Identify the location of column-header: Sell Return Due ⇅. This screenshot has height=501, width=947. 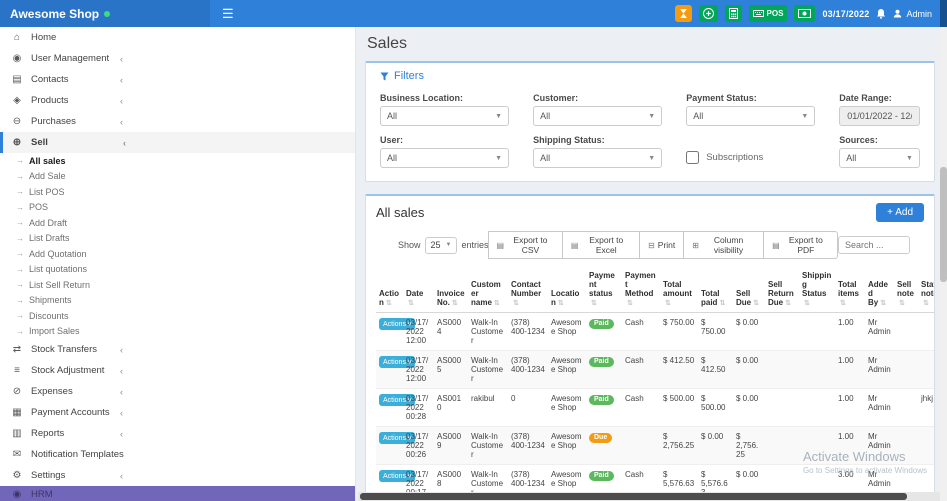
(782, 290).